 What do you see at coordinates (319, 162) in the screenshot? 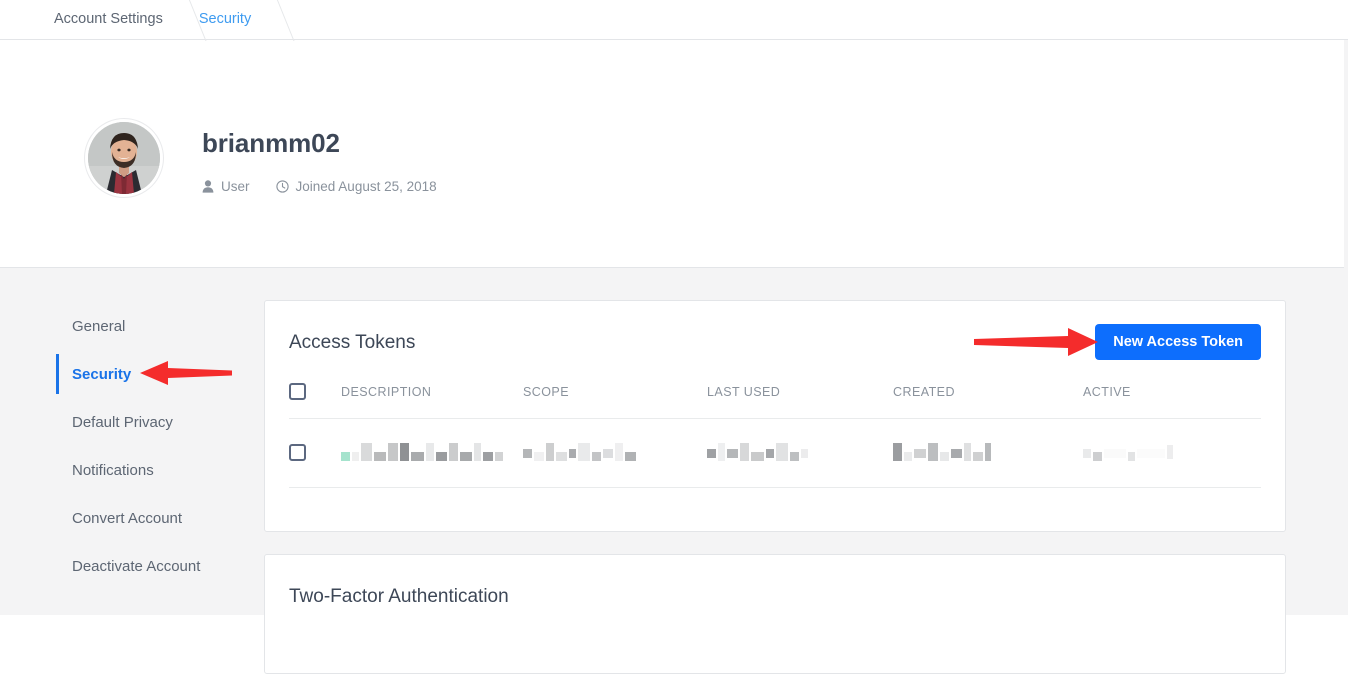
I see `profile-text: brianmm02 User Joined August 25, 2018` at bounding box center [319, 162].